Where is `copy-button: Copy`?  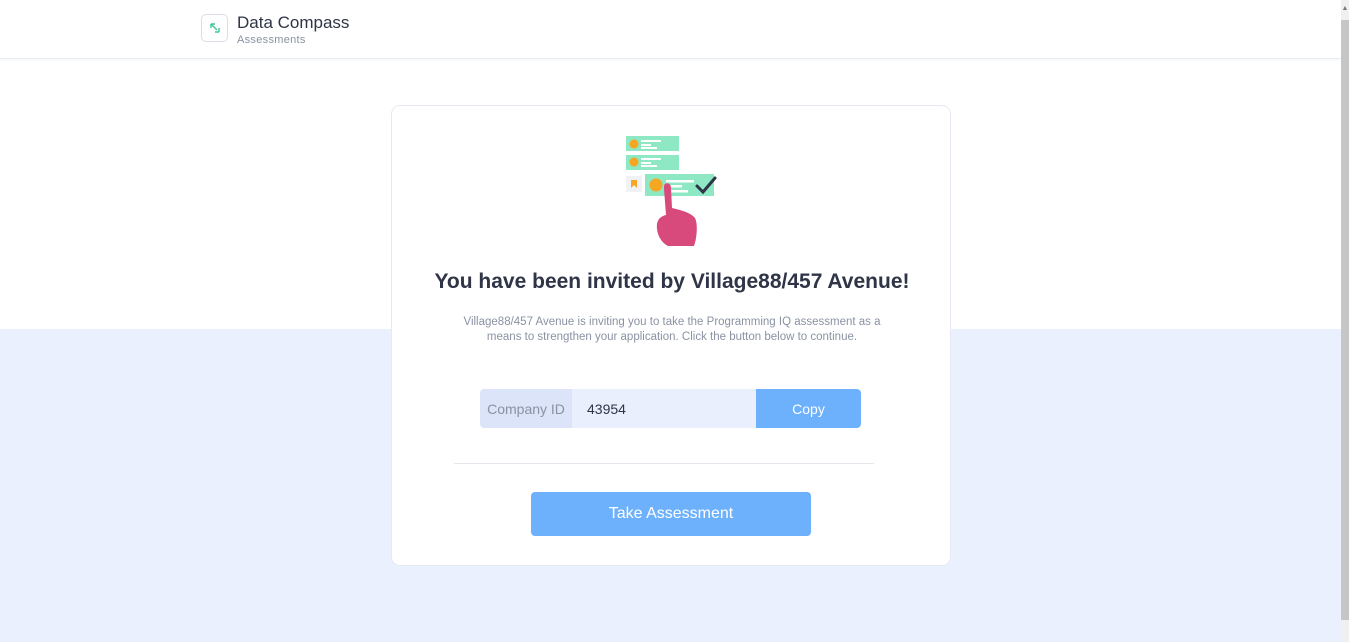 copy-button: Copy is located at coordinates (808, 408).